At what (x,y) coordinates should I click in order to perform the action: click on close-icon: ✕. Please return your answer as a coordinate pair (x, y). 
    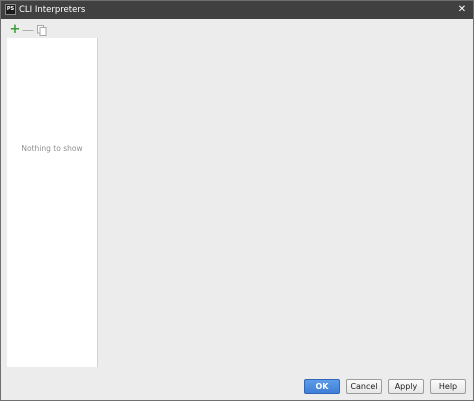
    Looking at the image, I should click on (462, 10).